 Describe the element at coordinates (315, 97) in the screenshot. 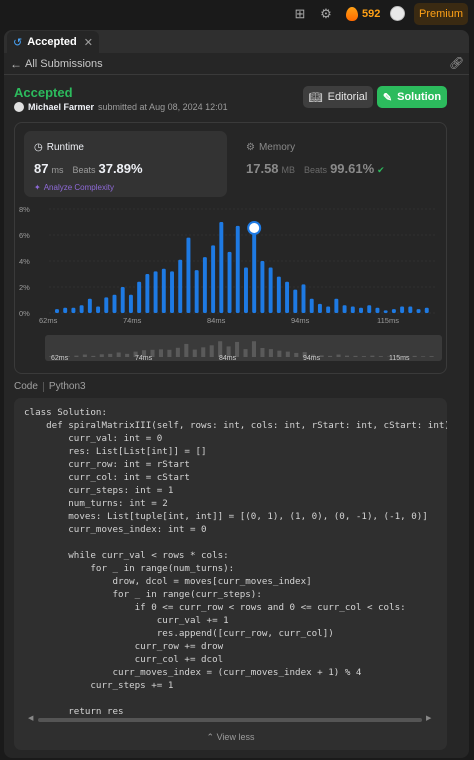

I see `book-icon: 📖︎` at that location.